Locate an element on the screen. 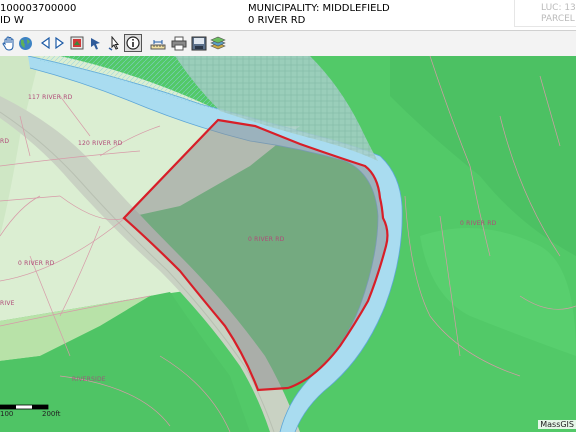  parcel-label: RIVE is located at coordinates (7, 303).